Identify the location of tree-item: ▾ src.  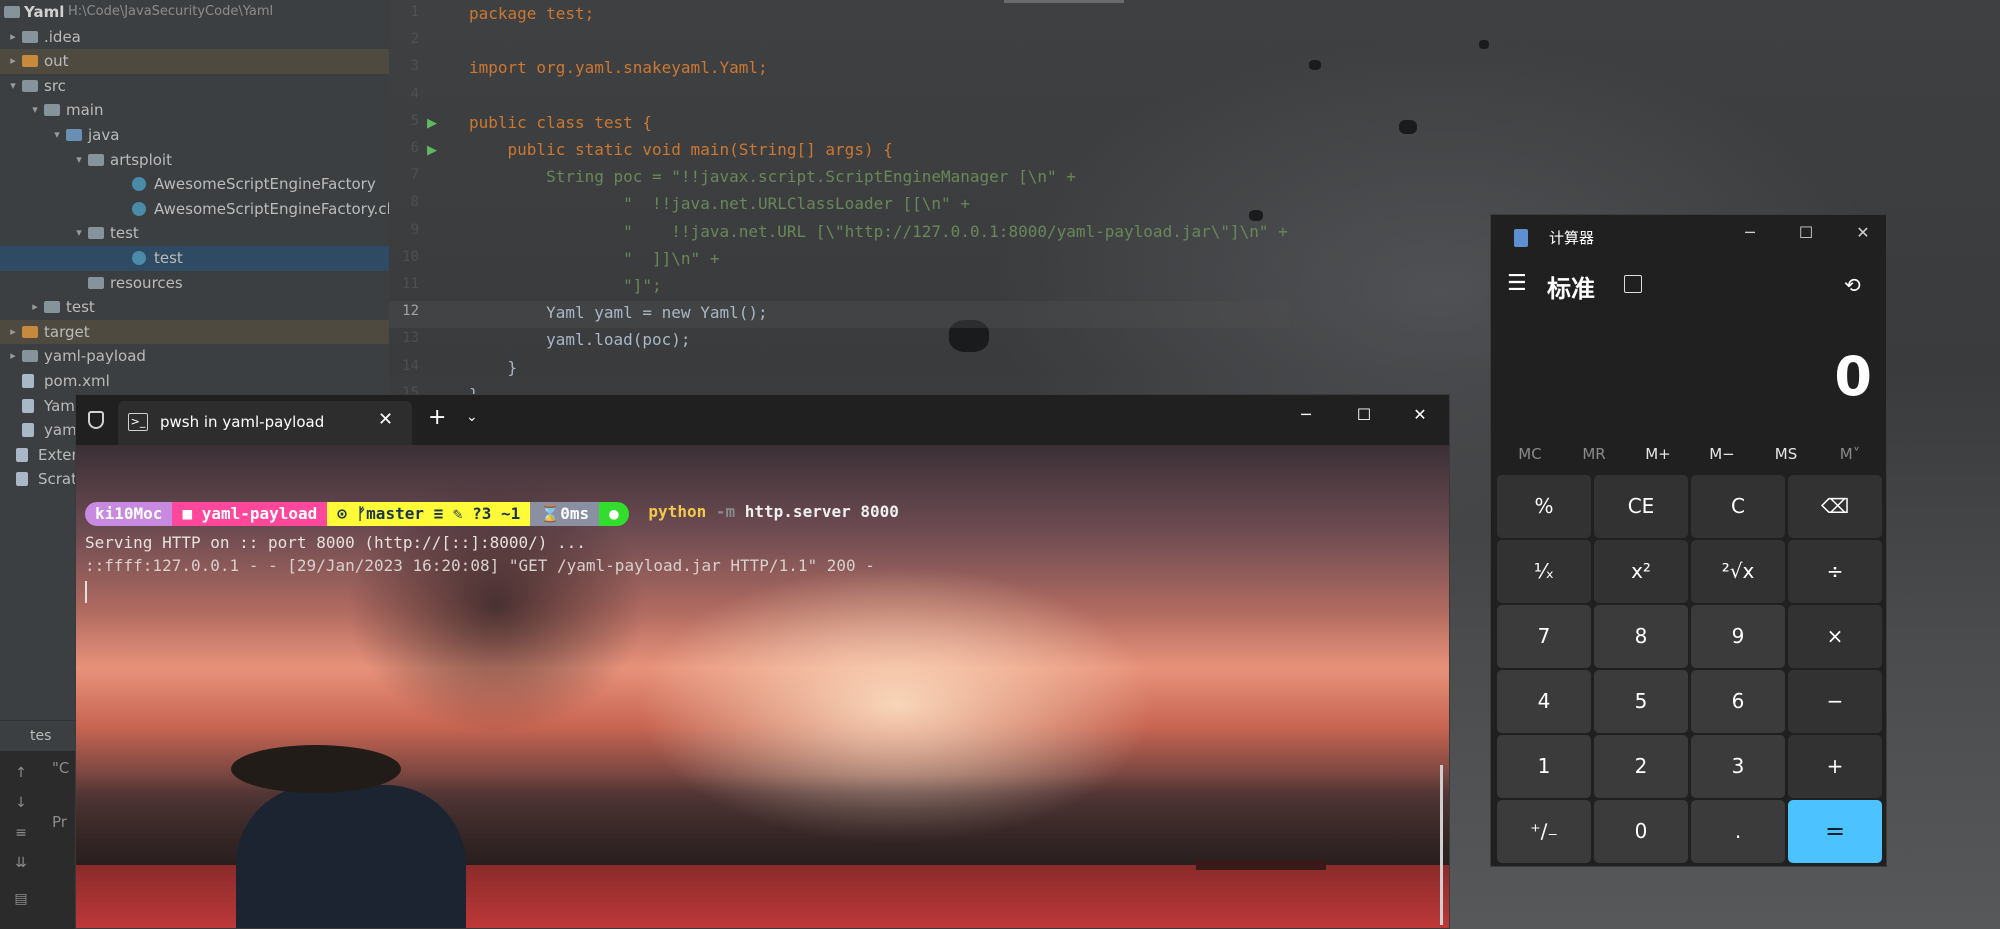
(194, 86).